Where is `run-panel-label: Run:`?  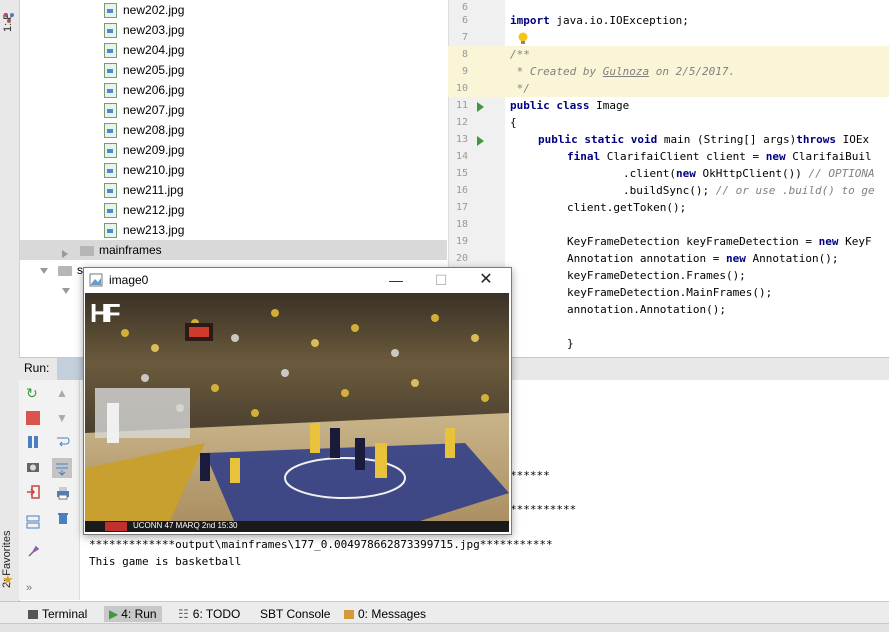
run-panel-label: Run: is located at coordinates (37, 368).